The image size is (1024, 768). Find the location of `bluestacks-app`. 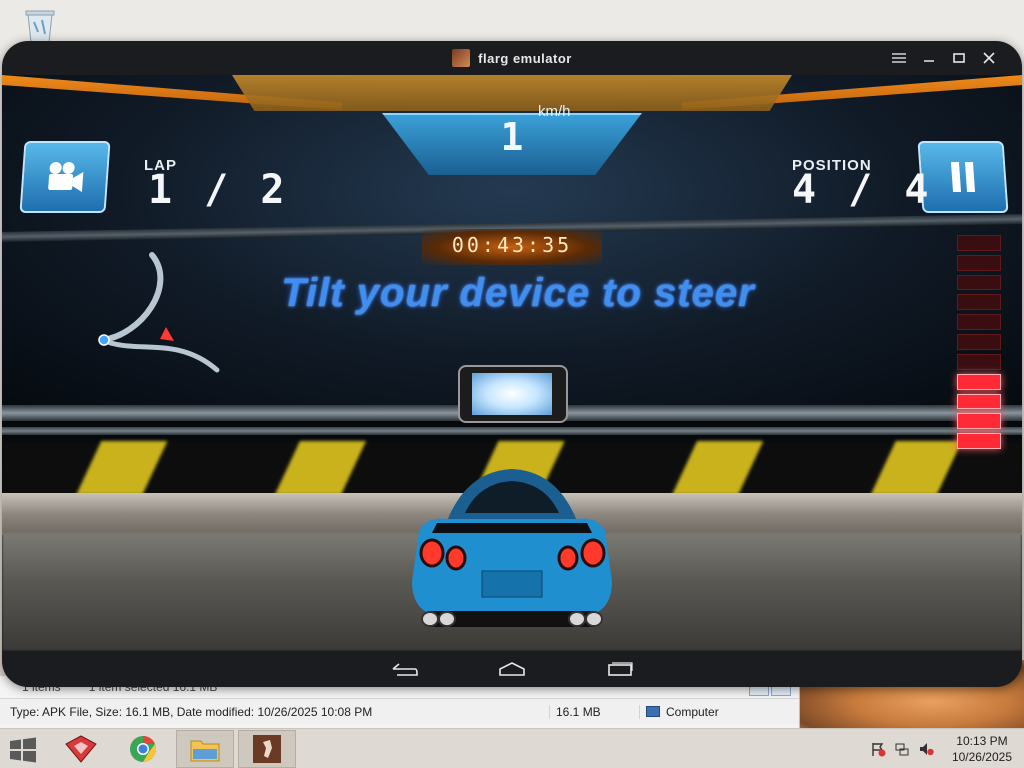

bluestacks-app is located at coordinates (81, 749).